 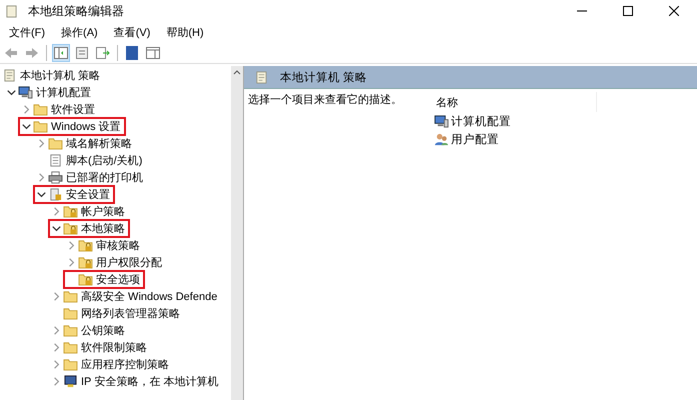 I want to click on tree-pane-icon, so click(x=61, y=52).